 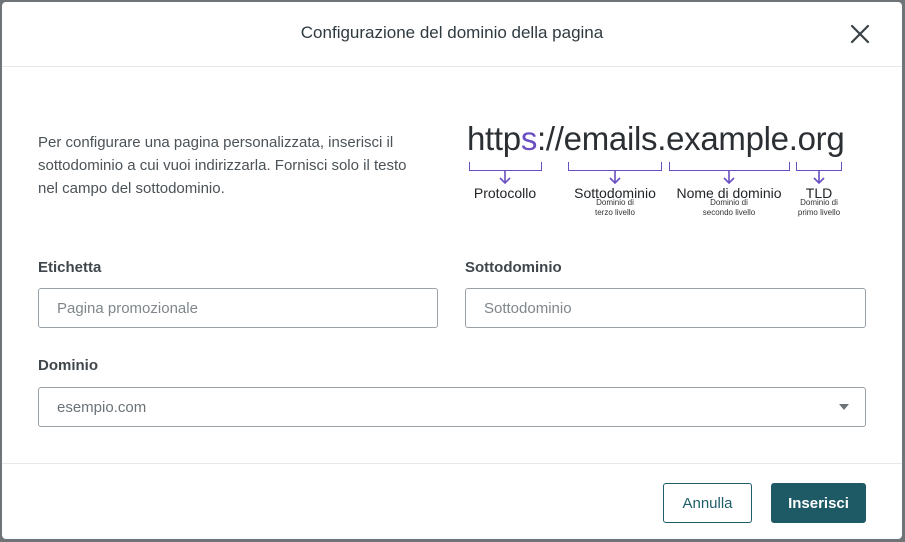 I want to click on close-button, so click(x=860, y=34).